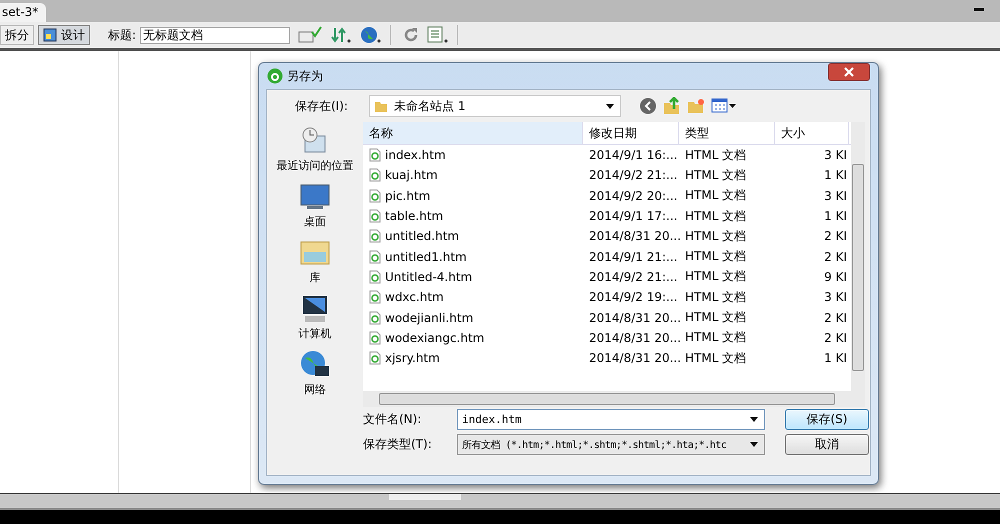 This screenshot has height=524, width=1000. What do you see at coordinates (827, 444) in the screenshot?
I see `cancel-button: 取消` at bounding box center [827, 444].